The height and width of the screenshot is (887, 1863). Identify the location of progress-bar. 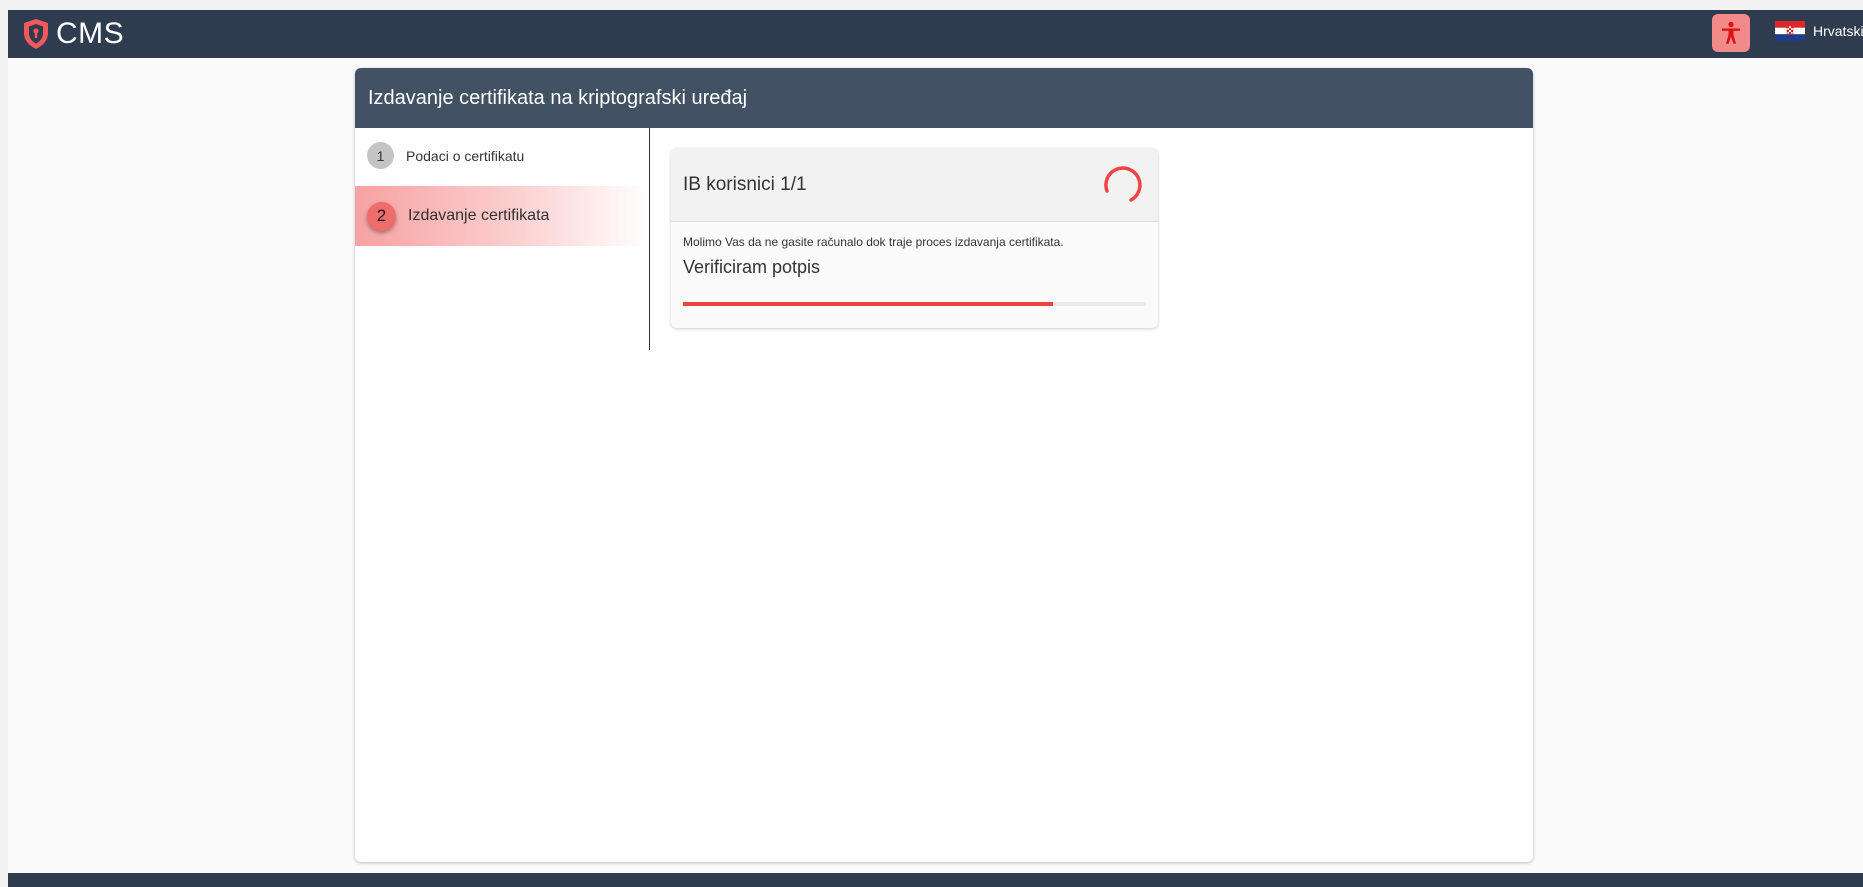
(914, 304).